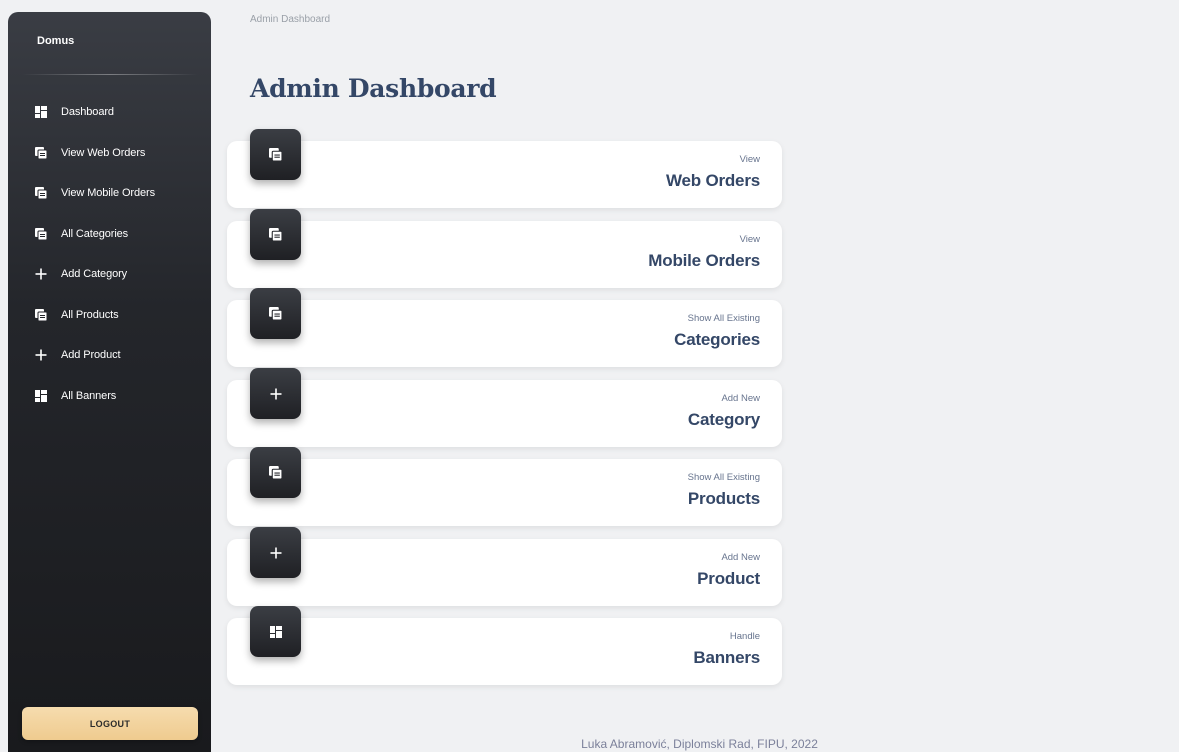 This screenshot has width=1179, height=752. I want to click on sidebar-item-all-banners: All Banners, so click(109, 396).